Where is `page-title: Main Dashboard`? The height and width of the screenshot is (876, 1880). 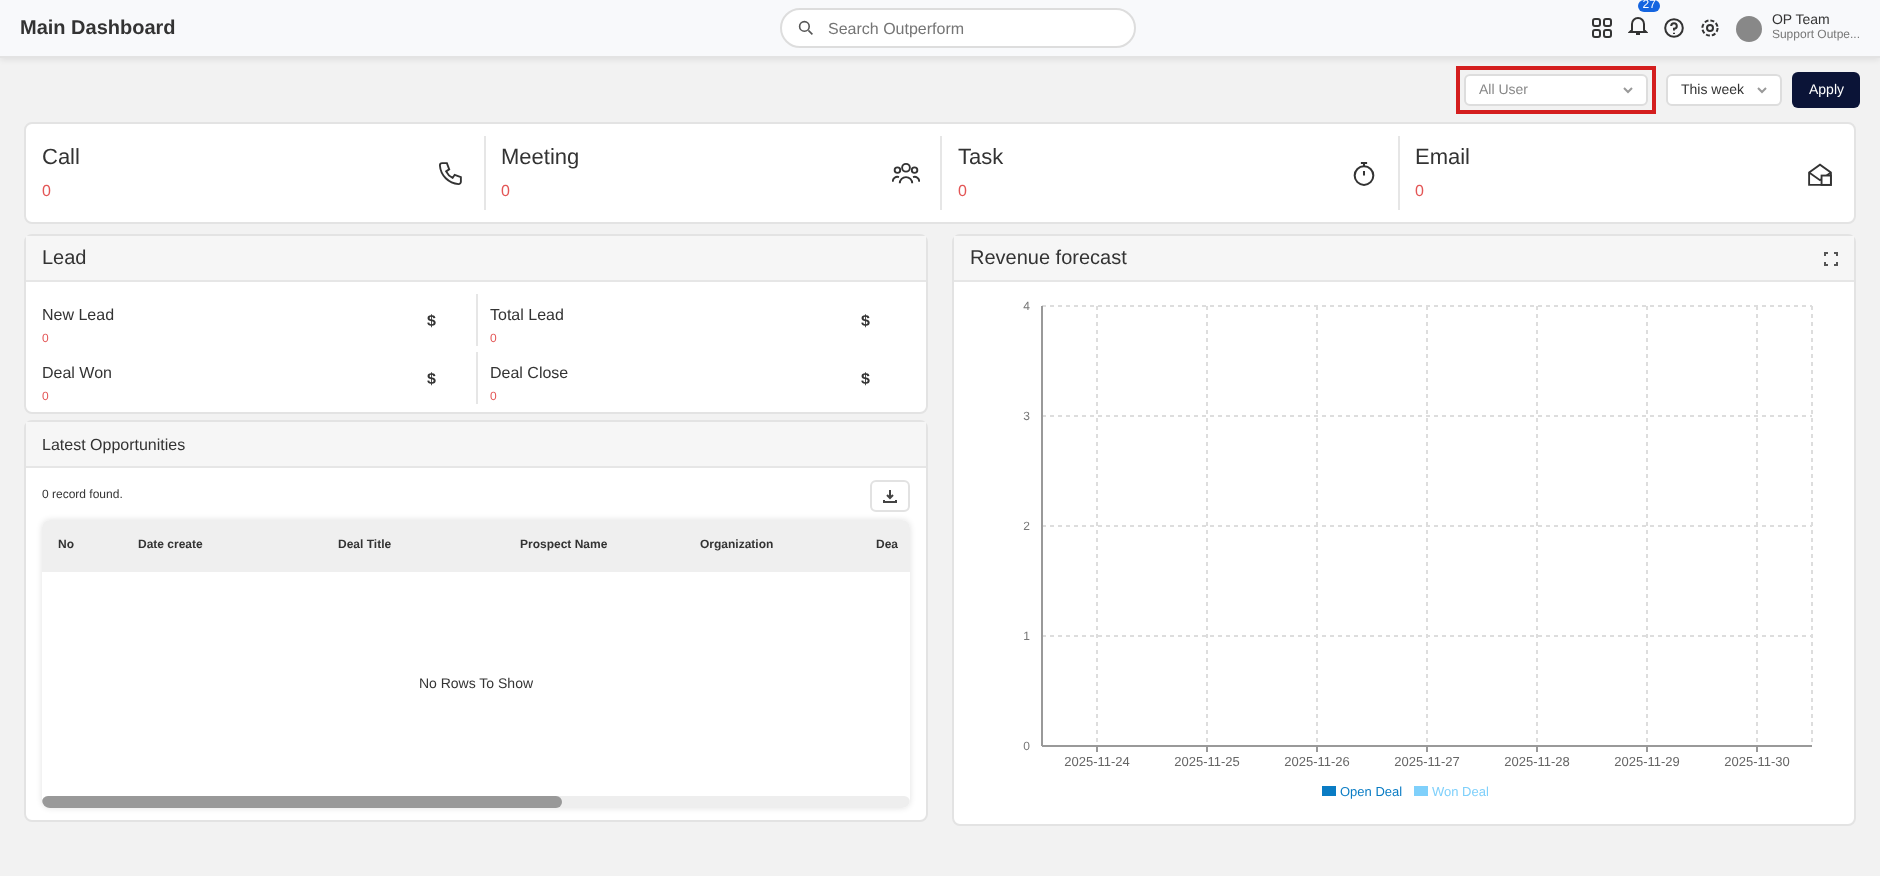 page-title: Main Dashboard is located at coordinates (99, 28).